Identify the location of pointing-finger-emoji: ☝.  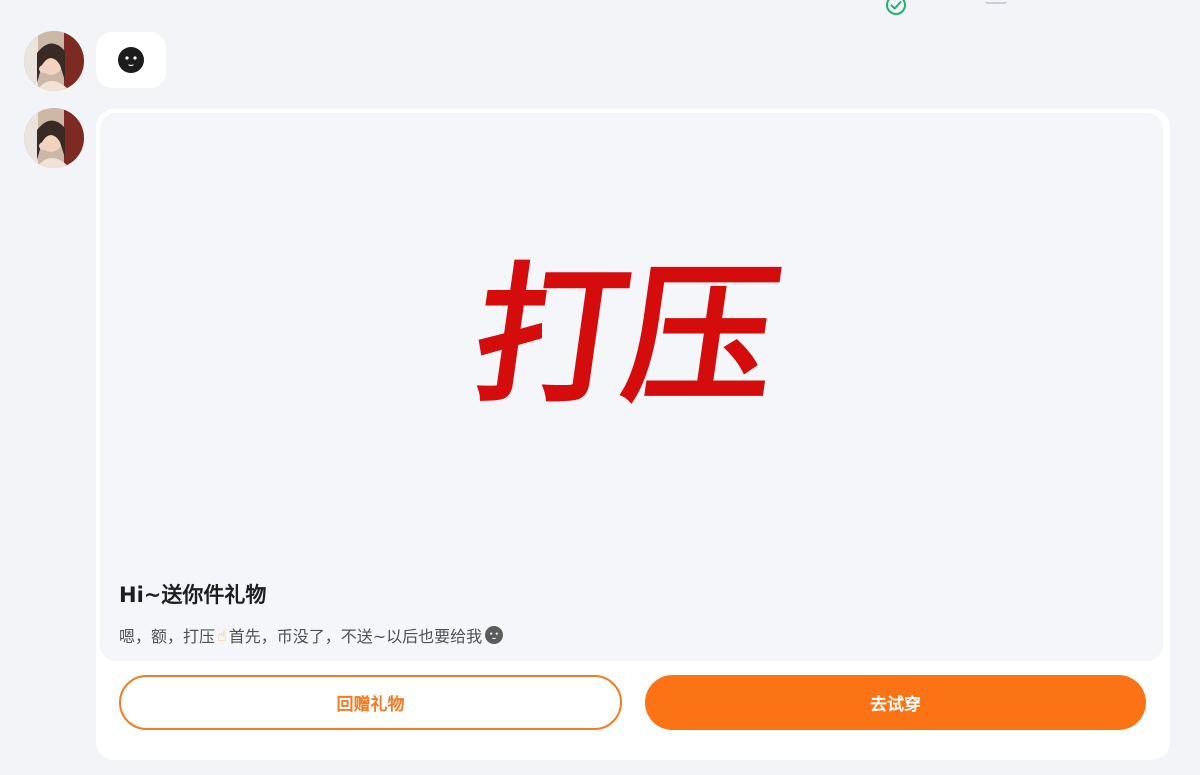
(222, 635).